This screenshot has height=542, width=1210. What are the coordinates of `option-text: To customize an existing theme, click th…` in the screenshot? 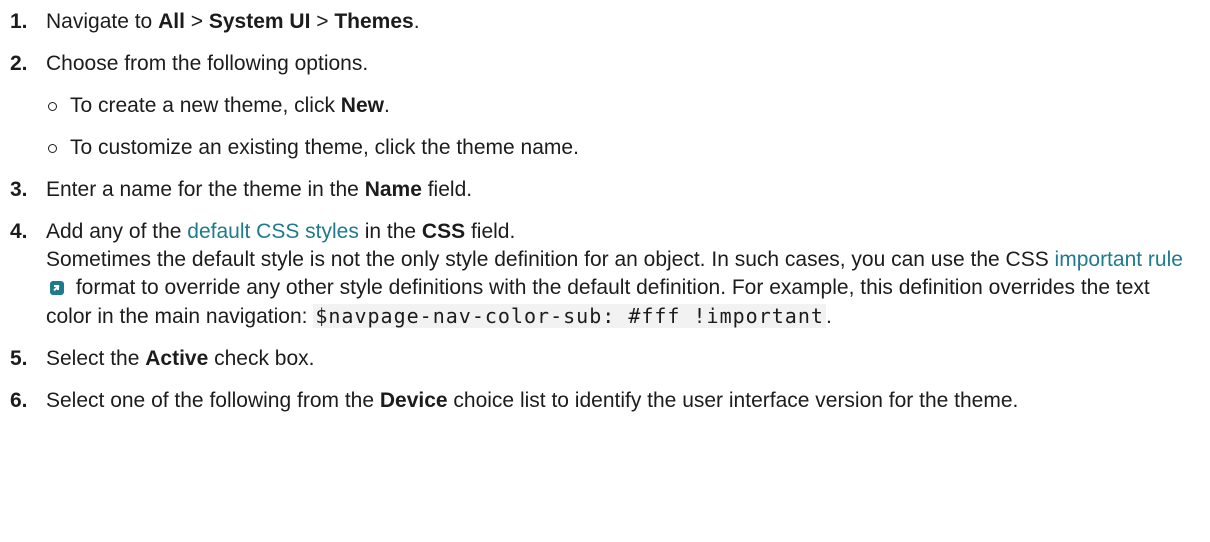 It's located at (324, 147).